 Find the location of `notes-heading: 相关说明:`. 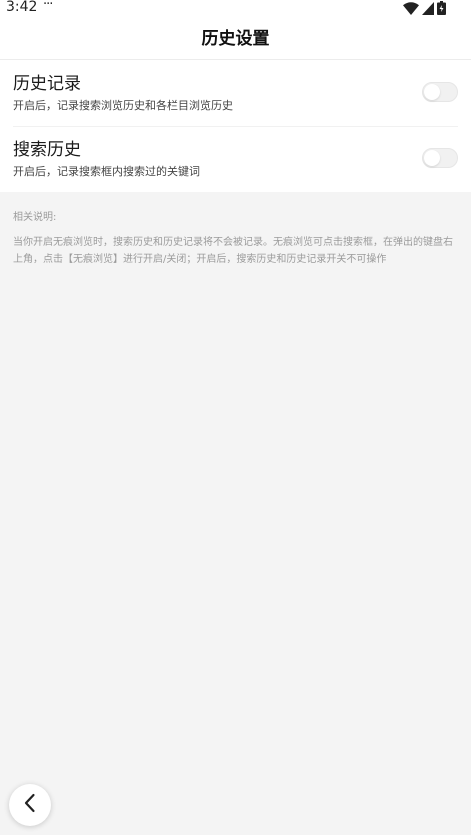

notes-heading: 相关说明: is located at coordinates (35, 217).